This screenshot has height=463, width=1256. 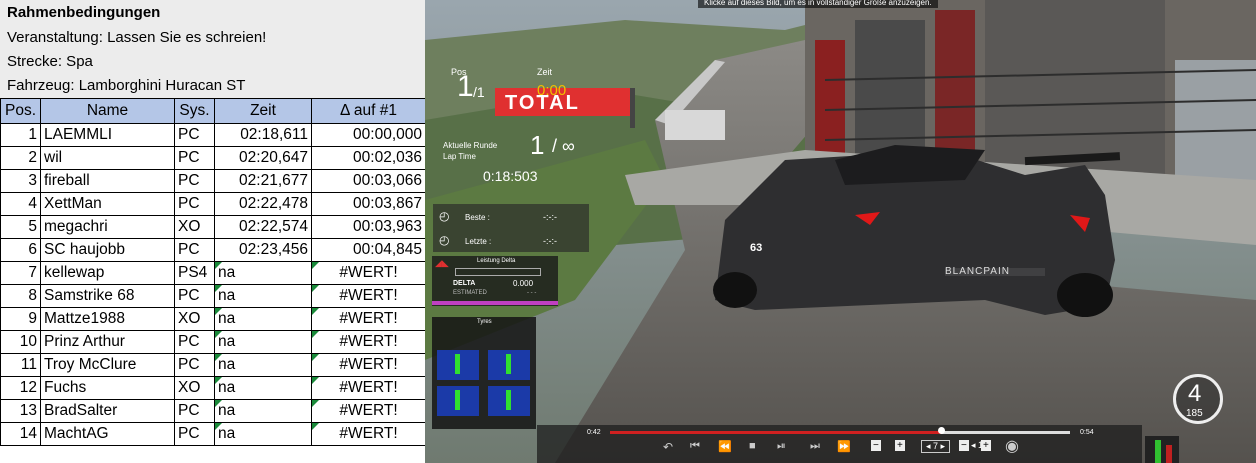 What do you see at coordinates (368, 181) in the screenshot?
I see `cell-delta: 00:03,066` at bounding box center [368, 181].